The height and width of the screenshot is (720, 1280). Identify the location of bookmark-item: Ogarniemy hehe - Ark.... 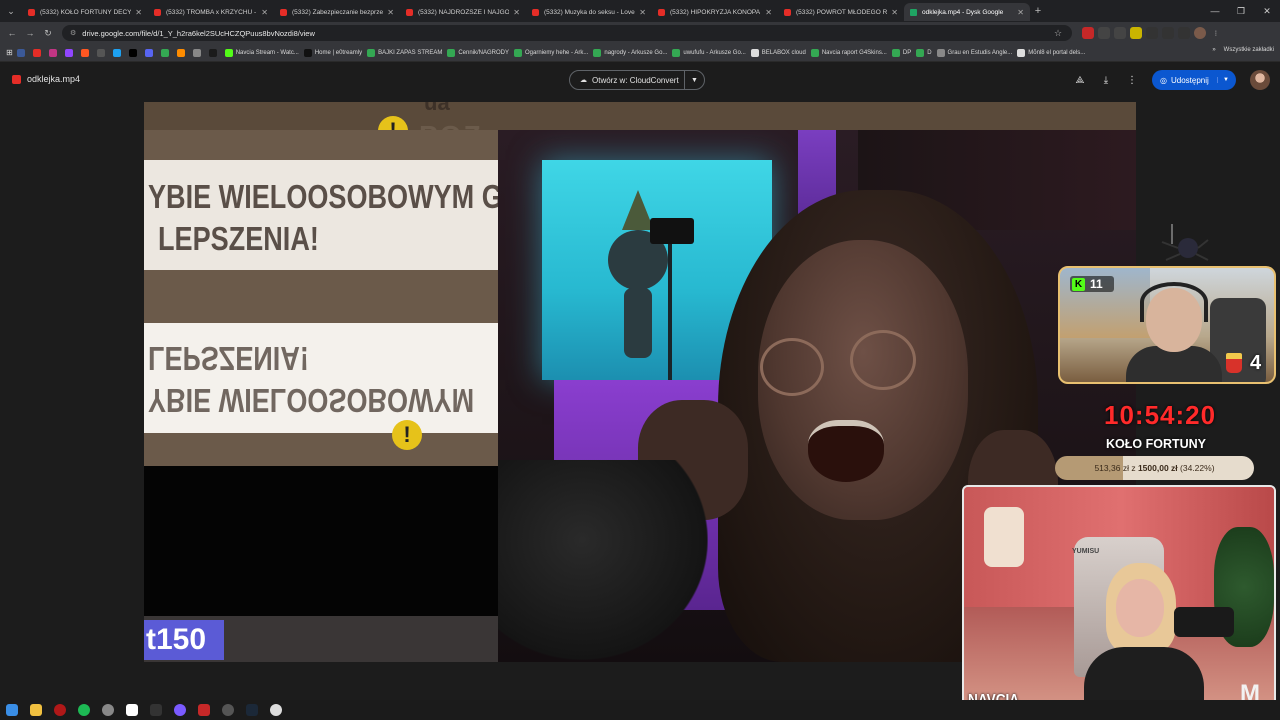
(551, 52).